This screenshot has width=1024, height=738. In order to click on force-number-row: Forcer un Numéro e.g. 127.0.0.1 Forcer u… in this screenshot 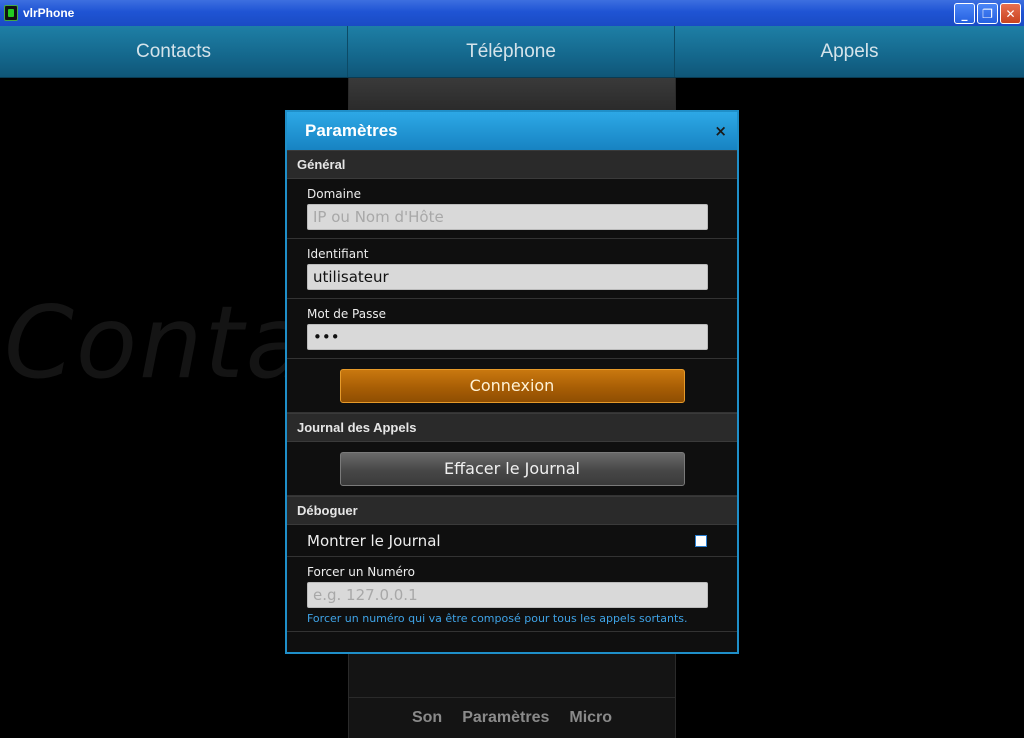, I will do `click(512, 594)`.